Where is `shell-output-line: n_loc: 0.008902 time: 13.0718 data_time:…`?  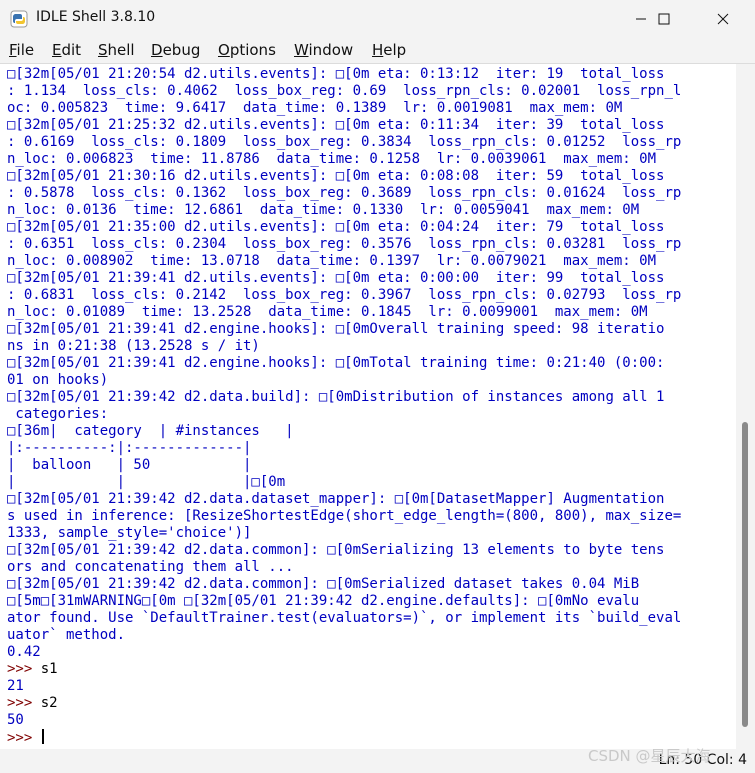
shell-output-line: n_loc: 0.008902 time: 13.0718 data_time:… is located at coordinates (371, 261).